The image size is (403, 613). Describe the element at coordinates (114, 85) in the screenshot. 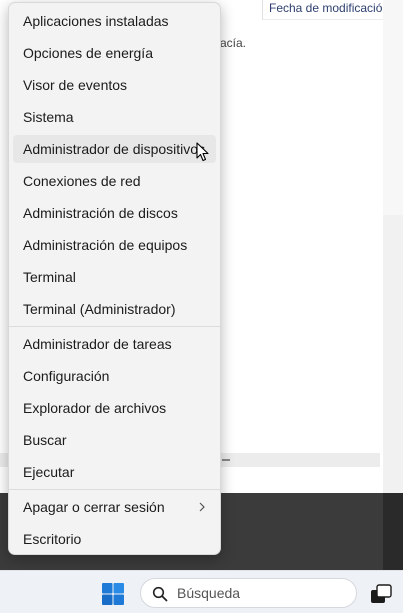

I see `menu-item-event-viewer: Visor de eventos` at that location.